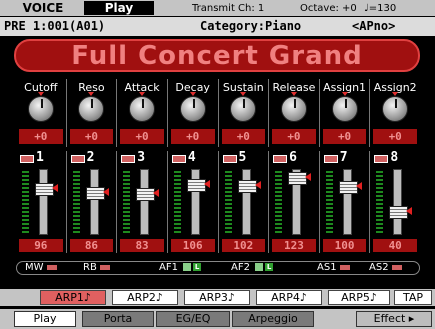 Image resolution: width=435 pixels, height=329 pixels. Describe the element at coordinates (168, 267) in the screenshot. I see `af1-label: AF1` at that location.